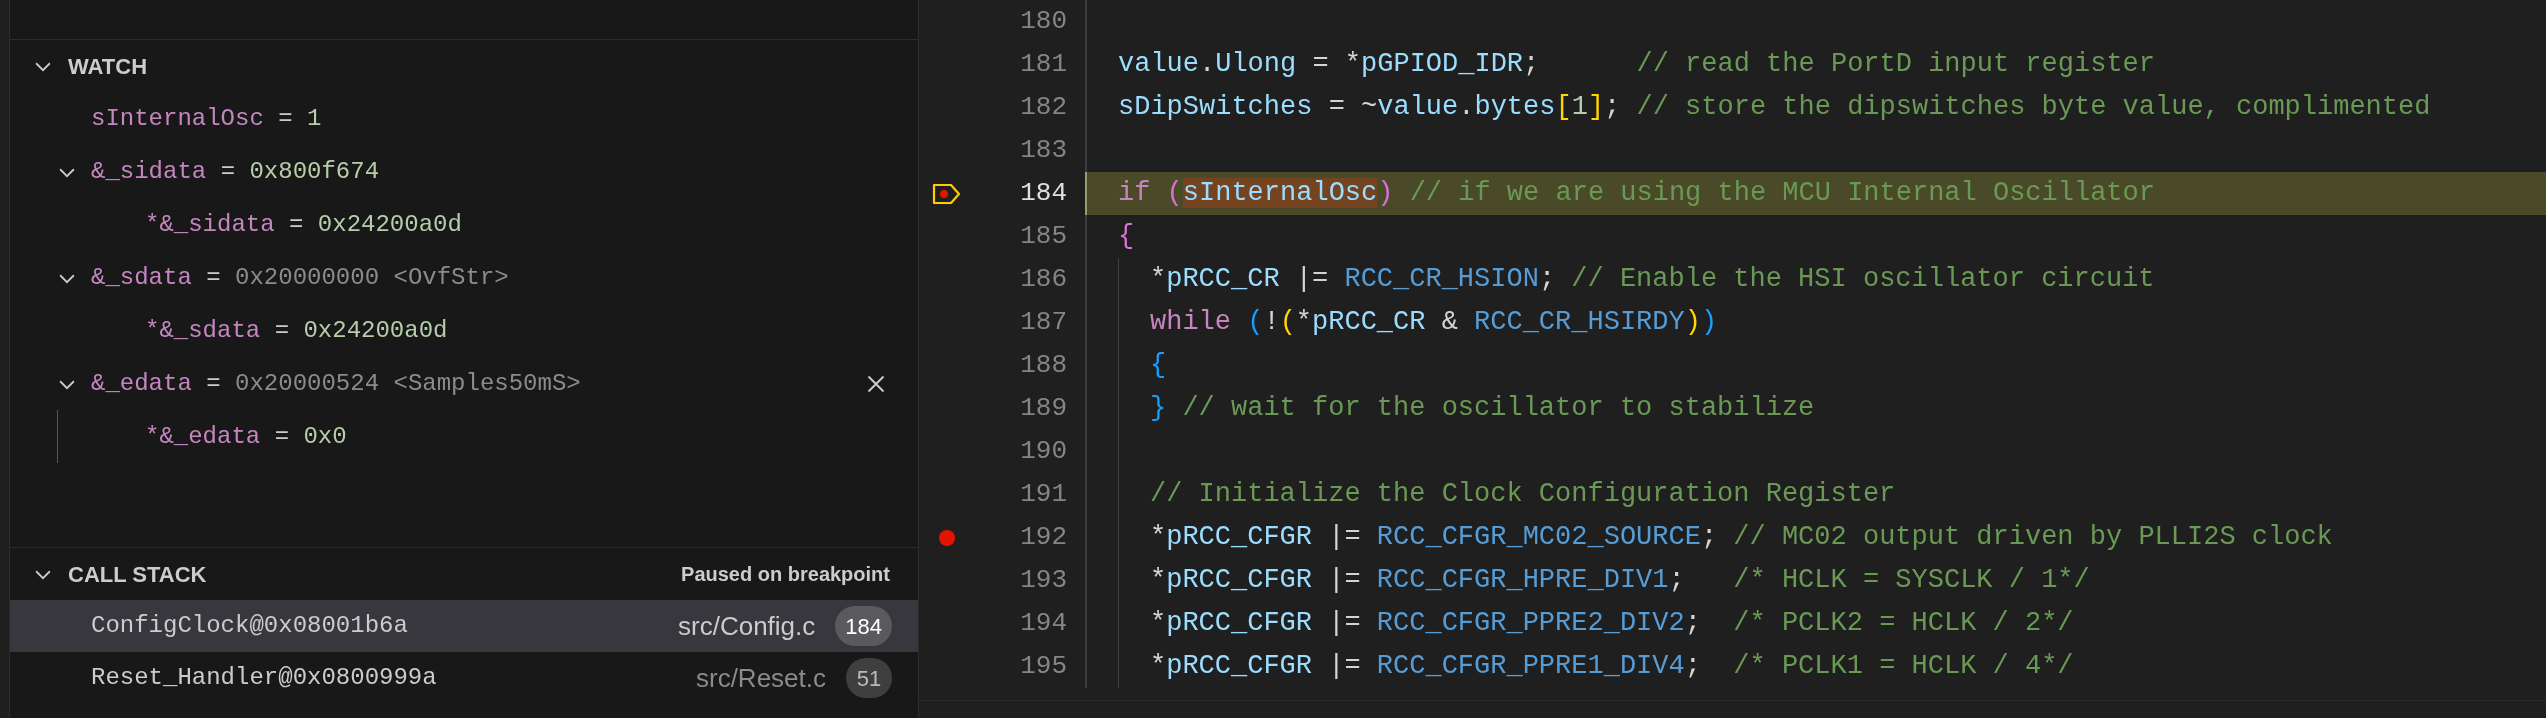 The image size is (2546, 718). Describe the element at coordinates (1620, 581) in the screenshot. I see `code-line: *pRCC_CFGR |= RCC_CFGR_HPRE_DIV1; /* HCLK = SYSCLK / 1*/` at that location.